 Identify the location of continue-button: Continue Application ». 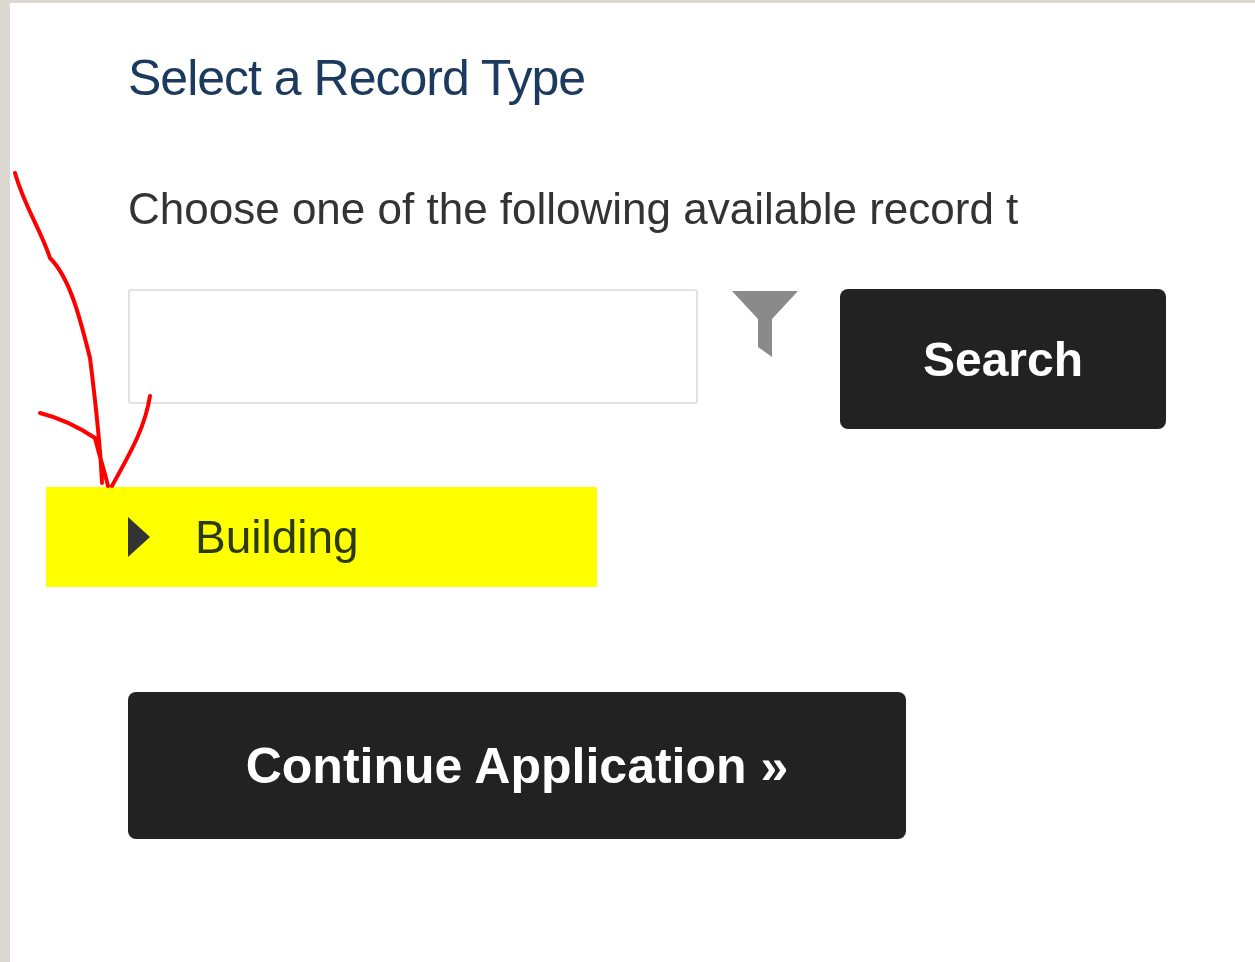
(517, 765).